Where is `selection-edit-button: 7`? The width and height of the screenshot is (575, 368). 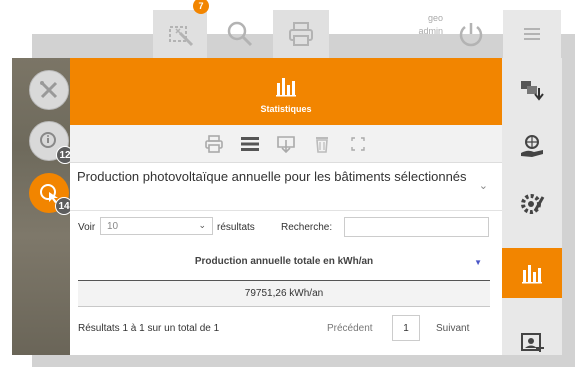 selection-edit-button: 7 is located at coordinates (181, 29).